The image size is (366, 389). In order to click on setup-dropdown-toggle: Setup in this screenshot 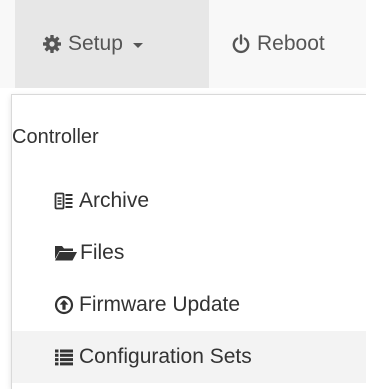, I will do `click(112, 44)`.